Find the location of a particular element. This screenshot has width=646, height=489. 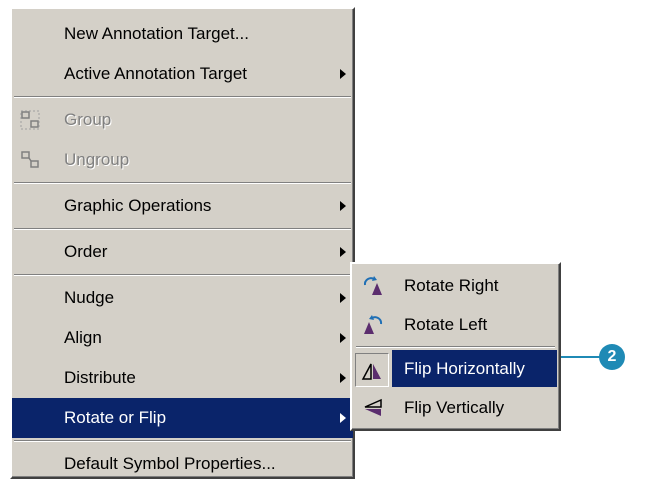

rotate-left-icon is located at coordinates (373, 324).